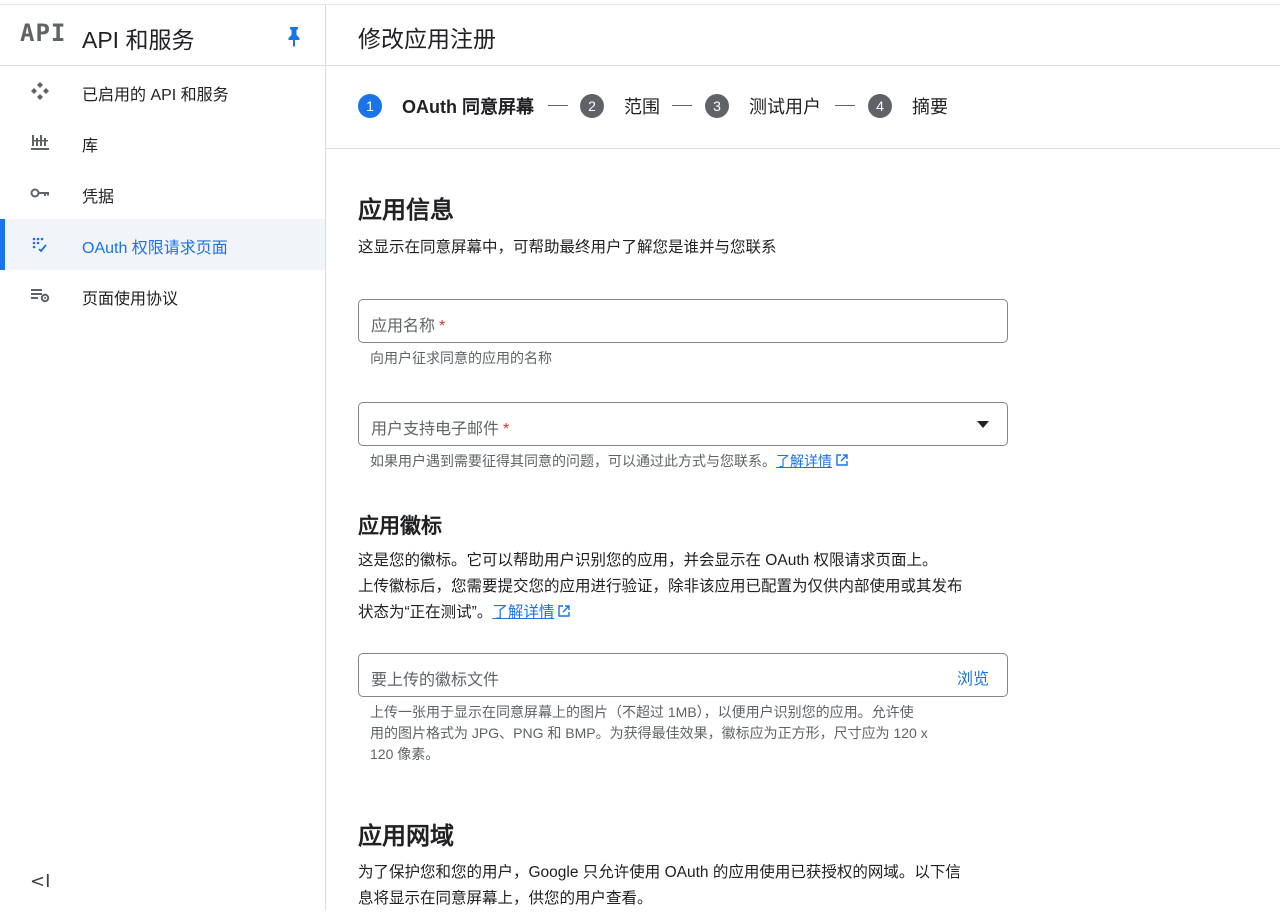  Describe the element at coordinates (406, 836) in the screenshot. I see `section-title-app-domain: 应用网域` at that location.